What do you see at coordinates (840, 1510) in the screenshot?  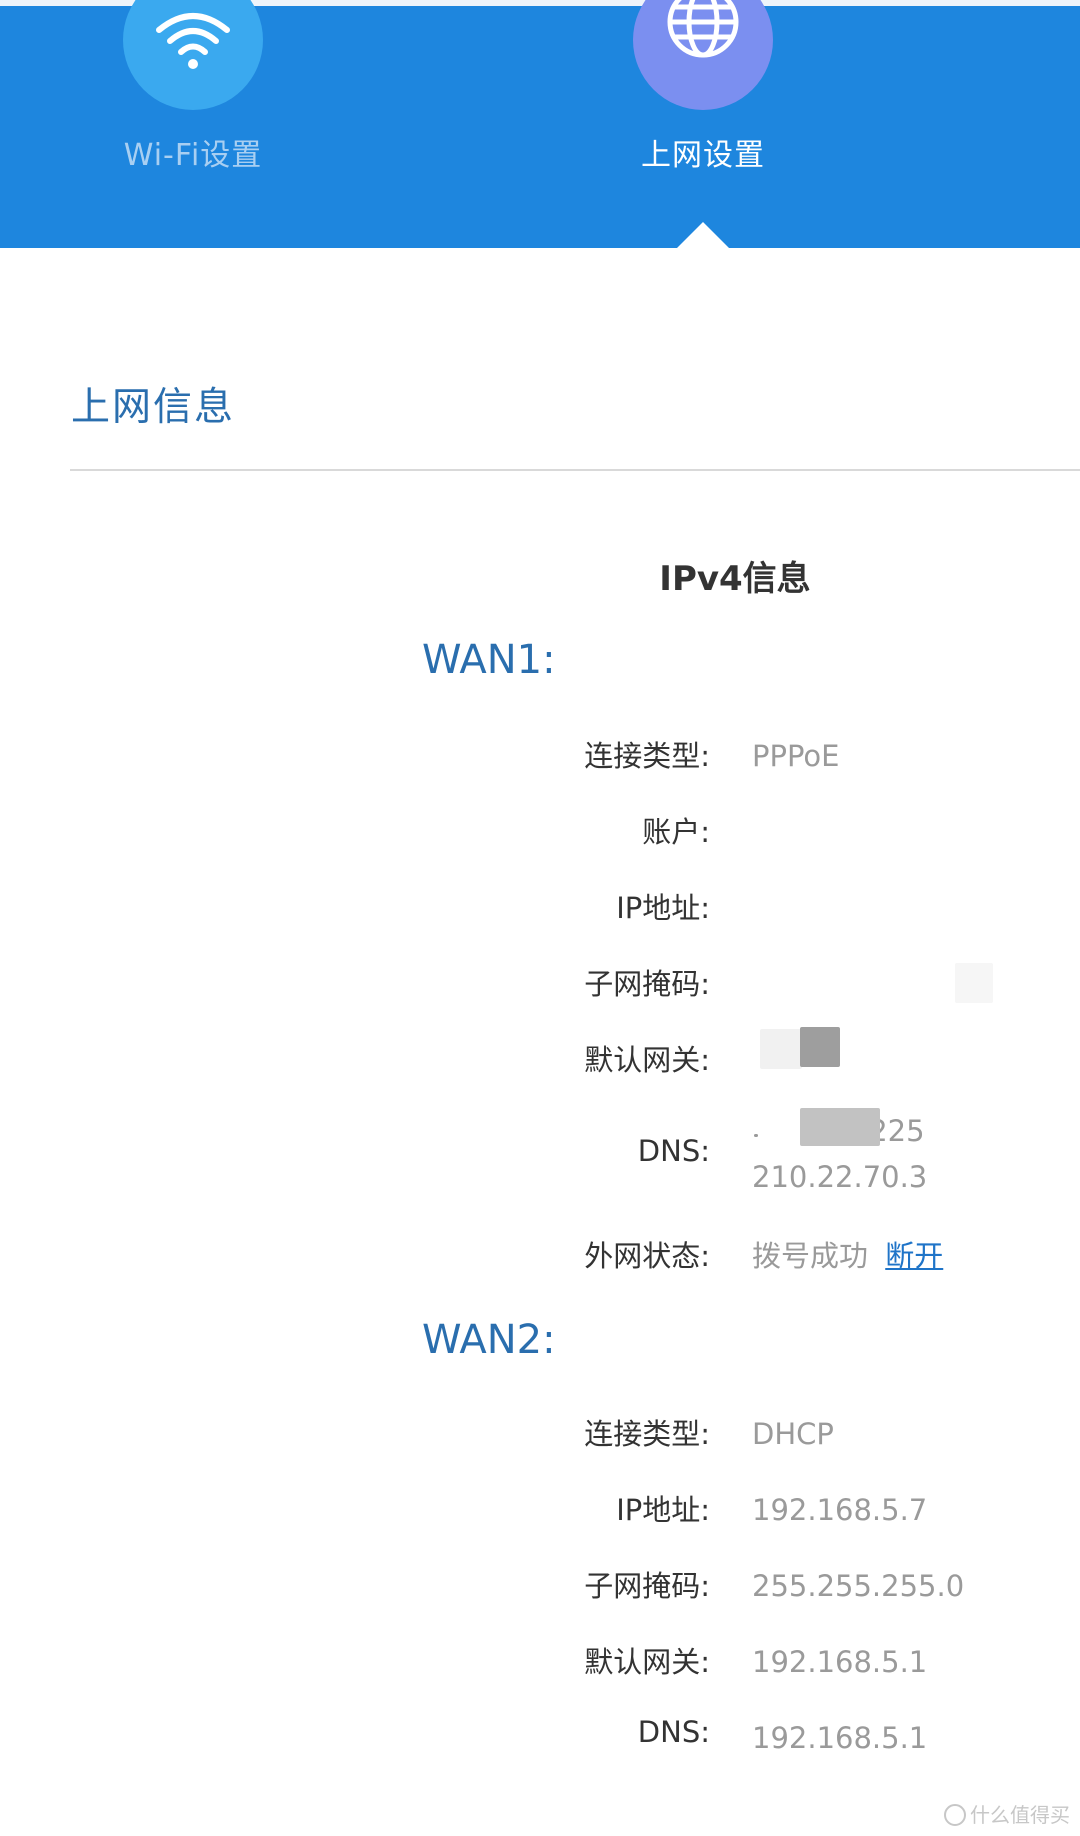 I see `row-value: 192.168.5.7` at bounding box center [840, 1510].